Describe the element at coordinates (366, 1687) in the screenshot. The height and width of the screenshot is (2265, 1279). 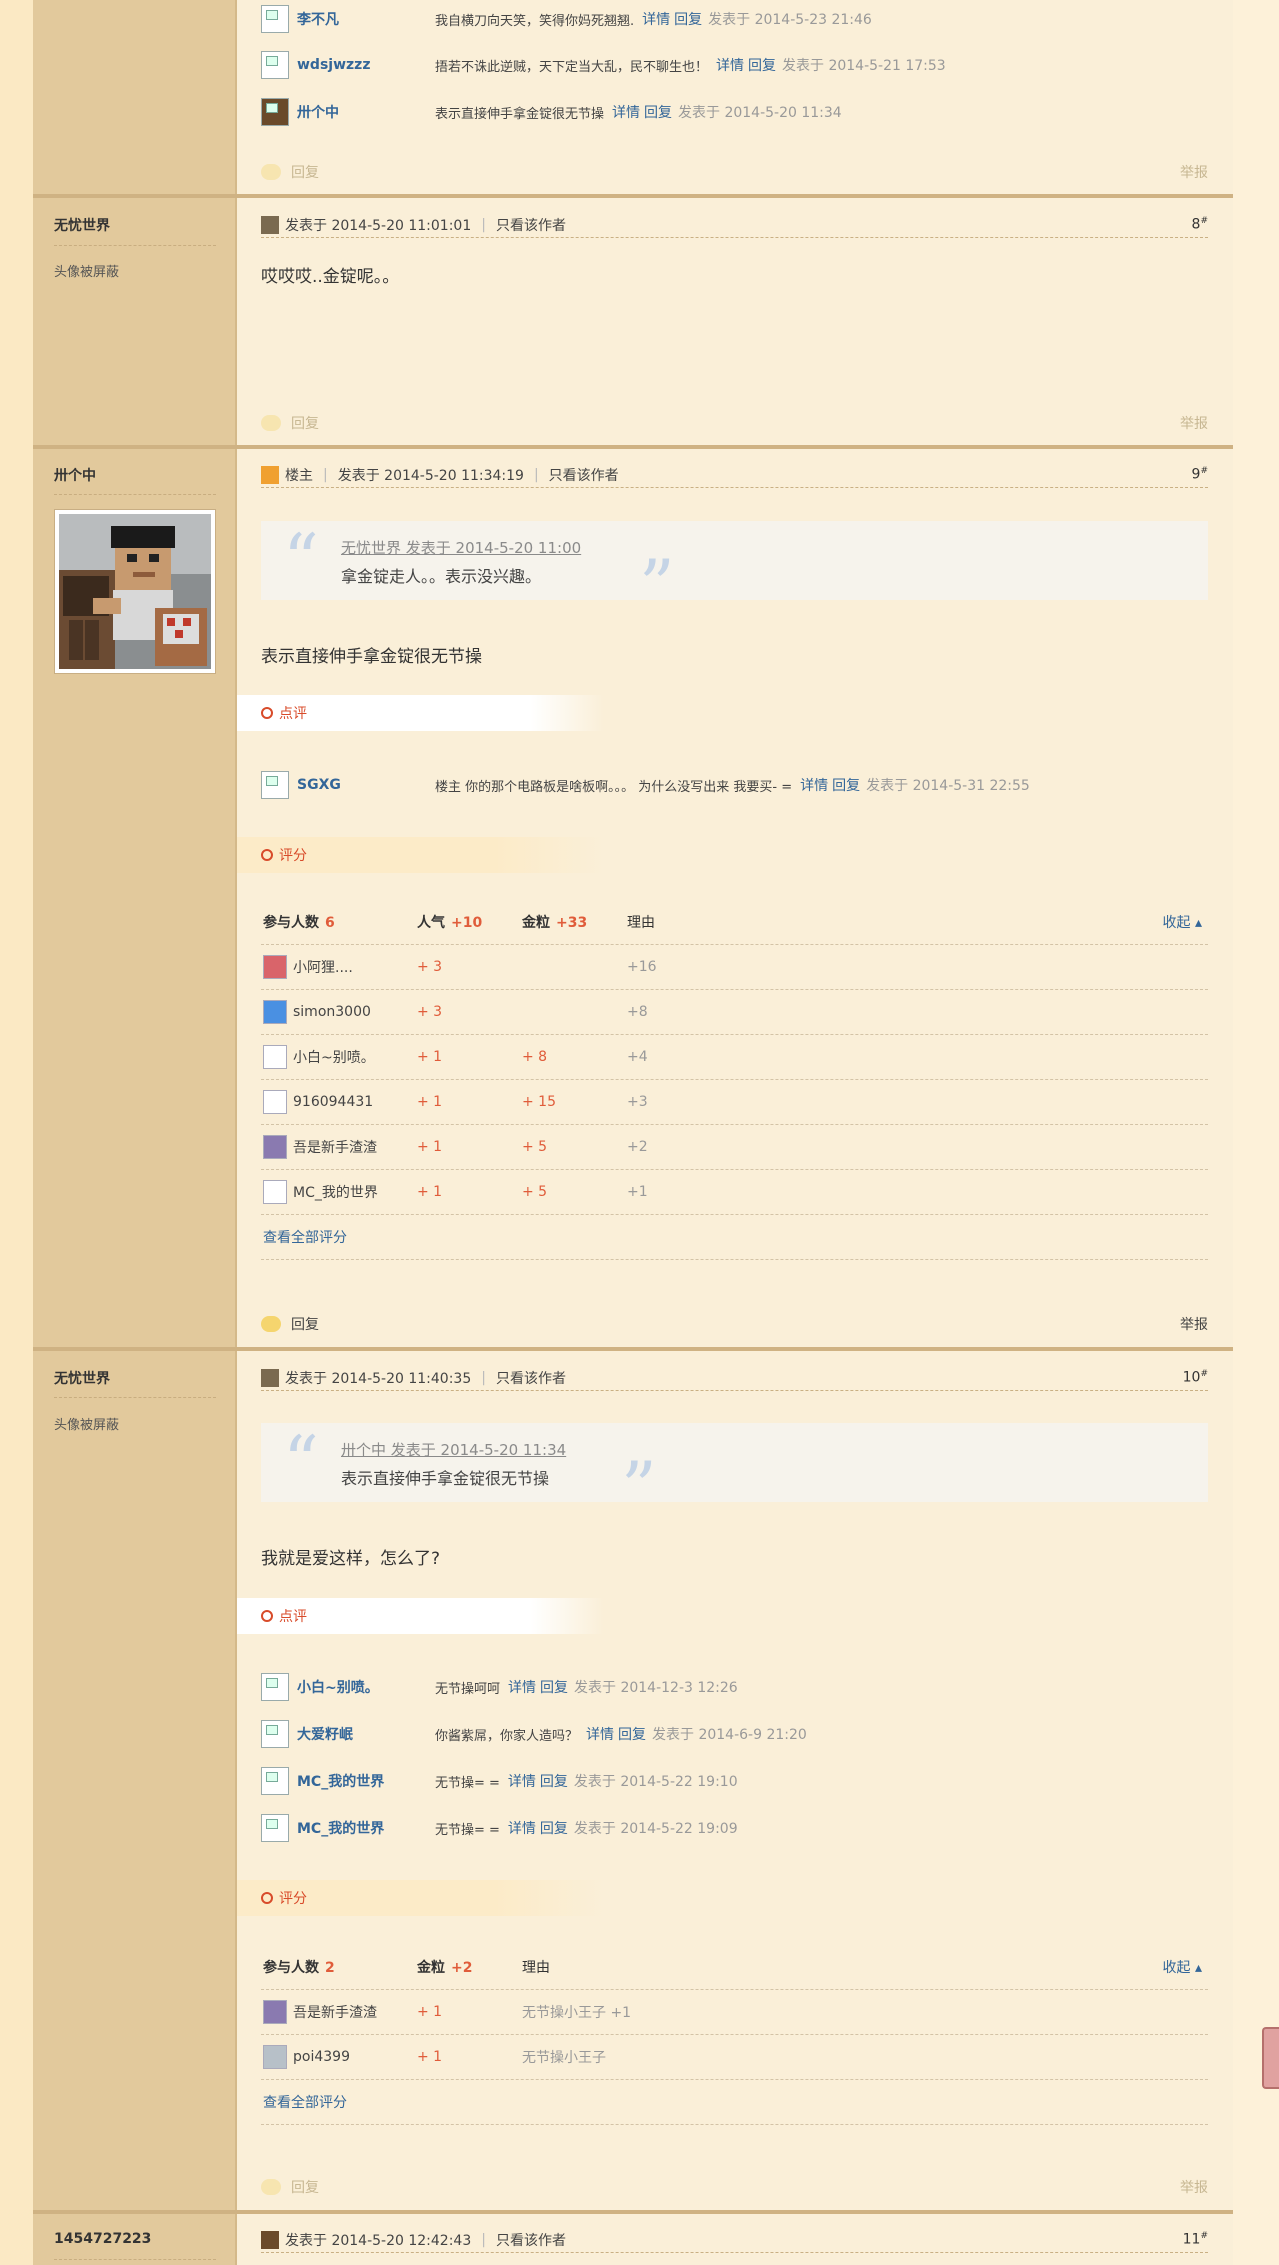
I see `commenter-name: 小白~别喷。` at that location.